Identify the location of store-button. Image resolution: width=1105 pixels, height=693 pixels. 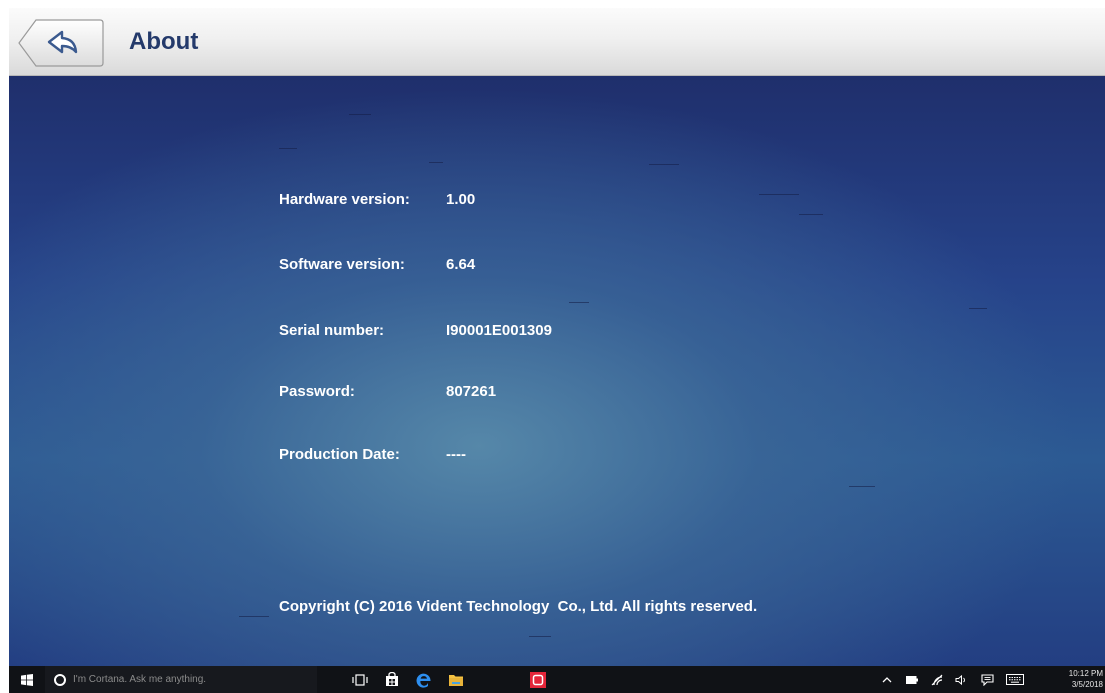
(392, 679).